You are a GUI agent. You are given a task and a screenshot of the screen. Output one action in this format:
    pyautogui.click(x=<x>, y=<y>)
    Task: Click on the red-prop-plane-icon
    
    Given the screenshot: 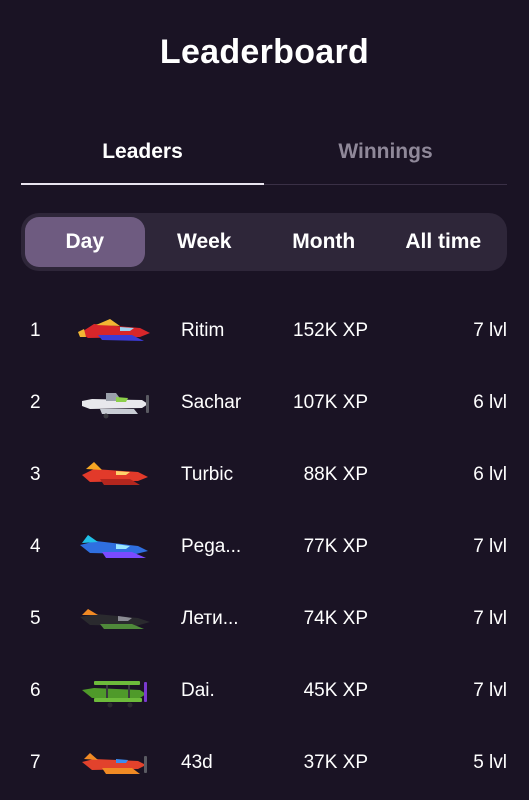 What is the action you would take?
    pyautogui.click(x=114, y=763)
    